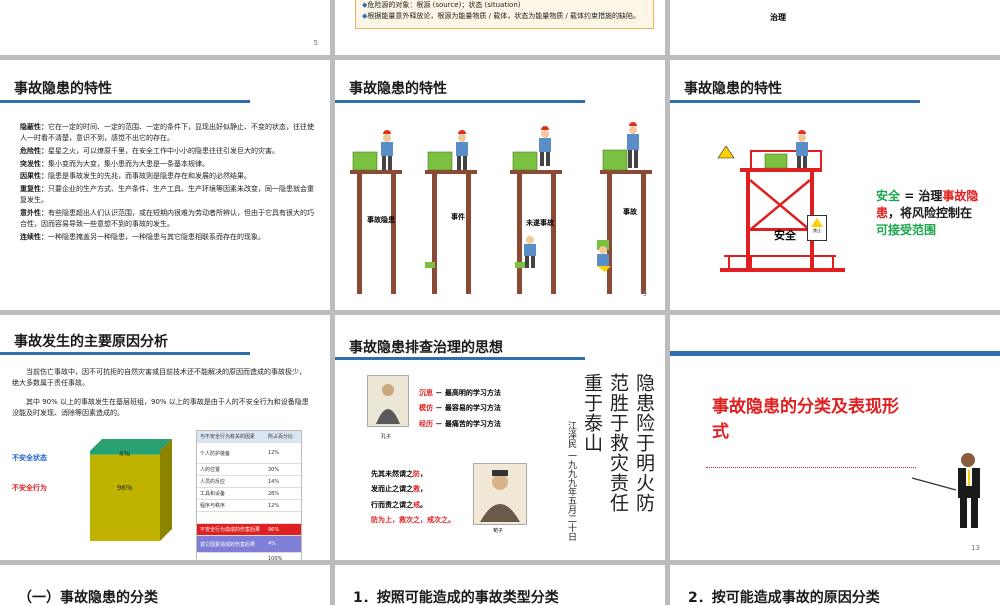 The image size is (1000, 605). What do you see at coordinates (274, 529) in the screenshot?
I see `table-cell: 96%` at bounding box center [274, 529].